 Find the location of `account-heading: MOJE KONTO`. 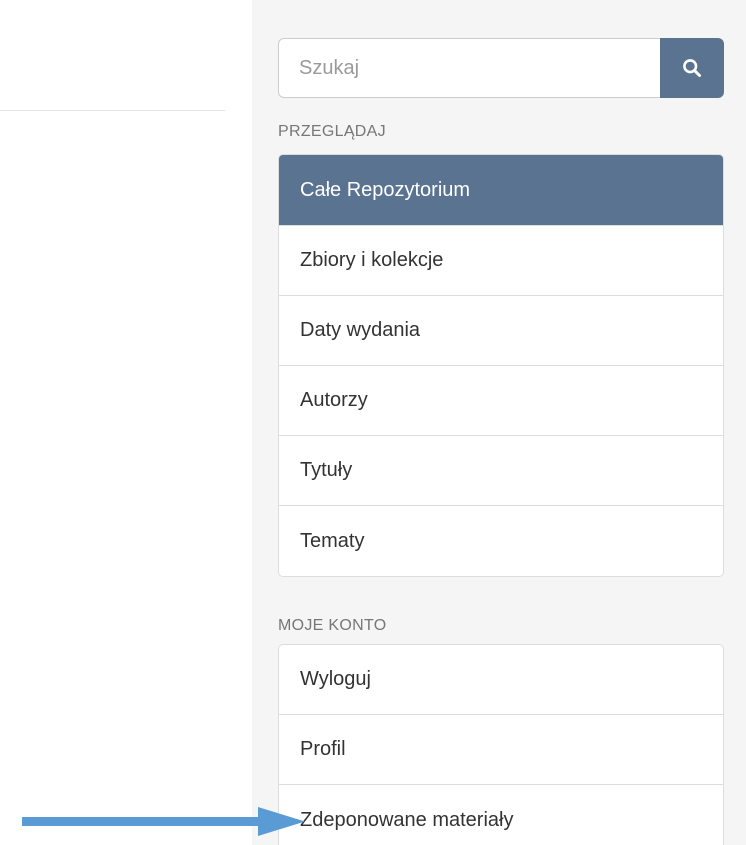

account-heading: MOJE KONTO is located at coordinates (332, 625).